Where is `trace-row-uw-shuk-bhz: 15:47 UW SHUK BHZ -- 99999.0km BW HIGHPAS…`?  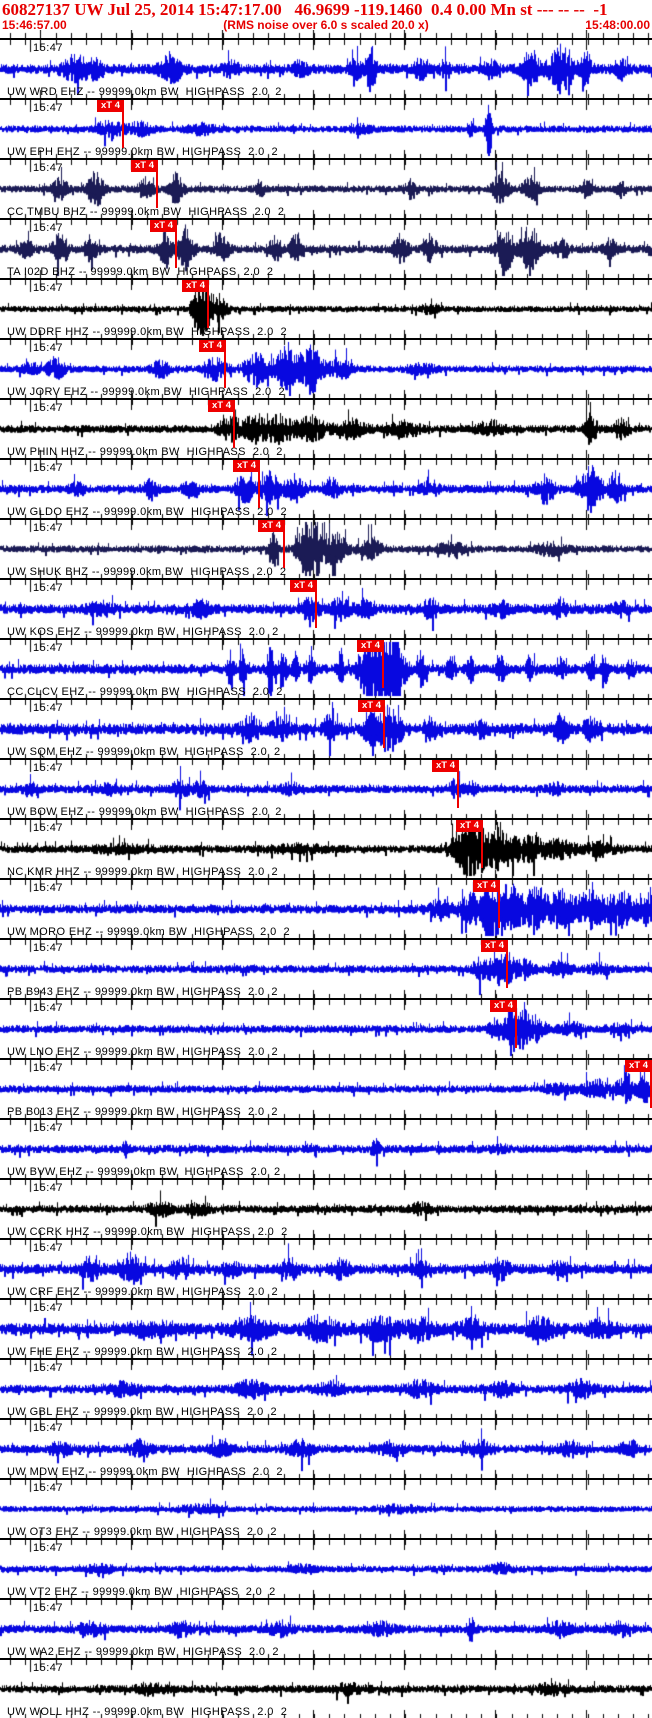
trace-row-uw-shuk-bhz: 15:47 UW SHUK BHZ -- 99999.0km BW HIGHPAS… is located at coordinates (326, 548).